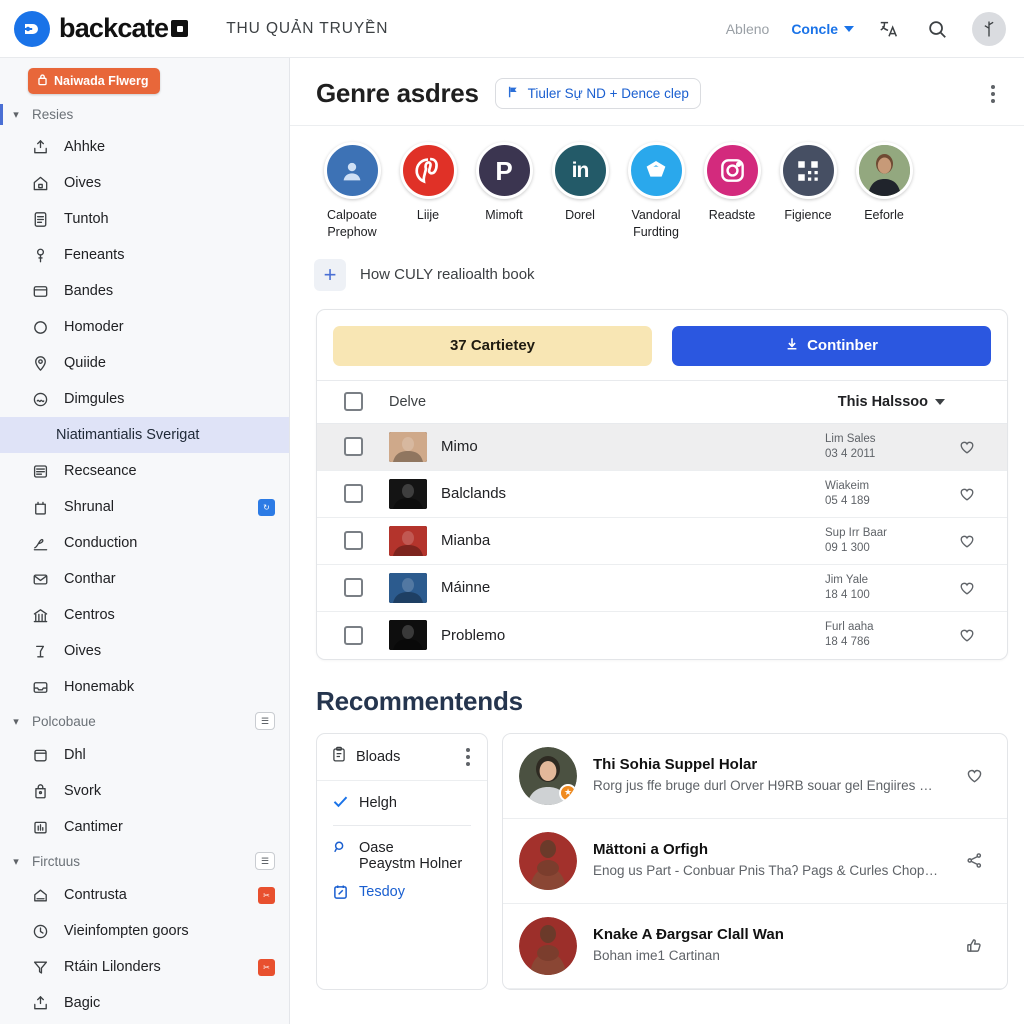 The height and width of the screenshot is (1024, 1024). Describe the element at coordinates (473, 635) in the screenshot. I see `row-name: Problemo` at that location.